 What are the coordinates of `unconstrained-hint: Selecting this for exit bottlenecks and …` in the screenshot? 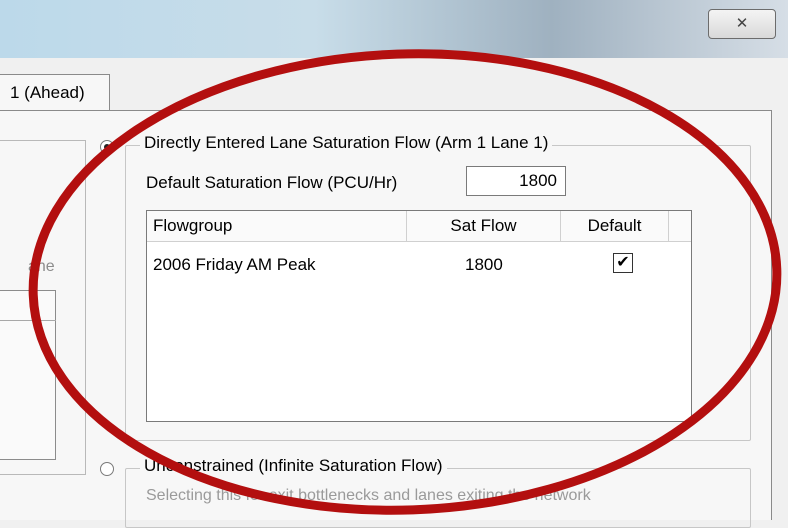 It's located at (368, 495).